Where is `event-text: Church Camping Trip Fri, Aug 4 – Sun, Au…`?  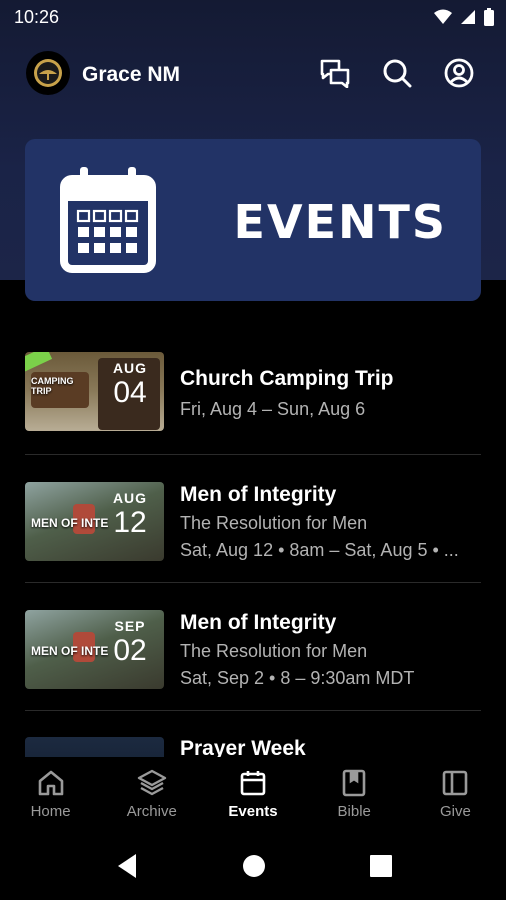 event-text: Church Camping Trip Fri, Aug 4 – Sun, Au… is located at coordinates (330, 393).